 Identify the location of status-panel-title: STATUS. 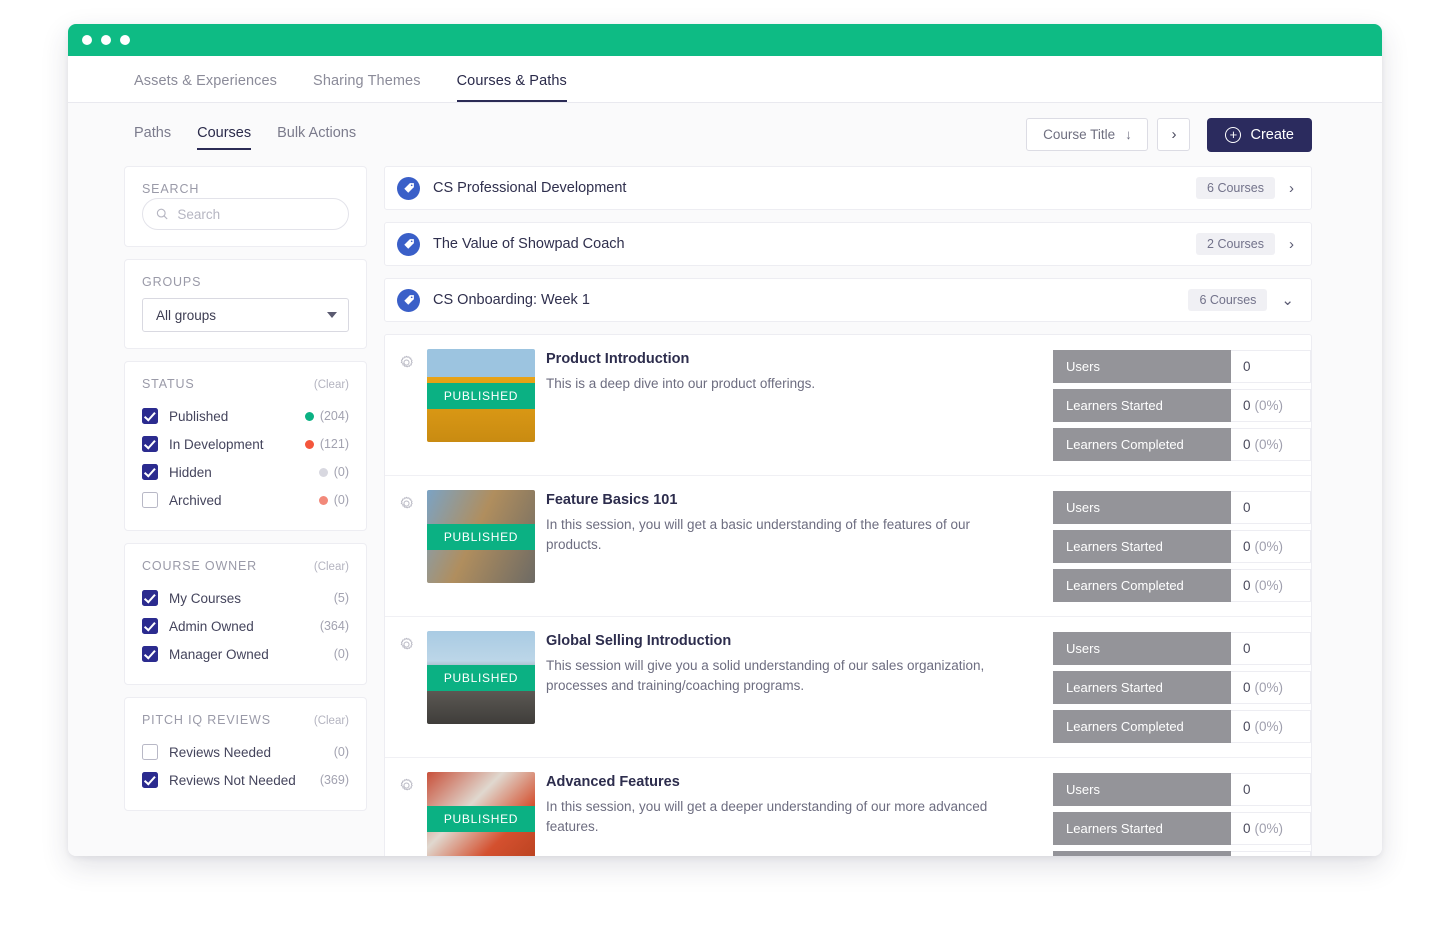
(168, 384).